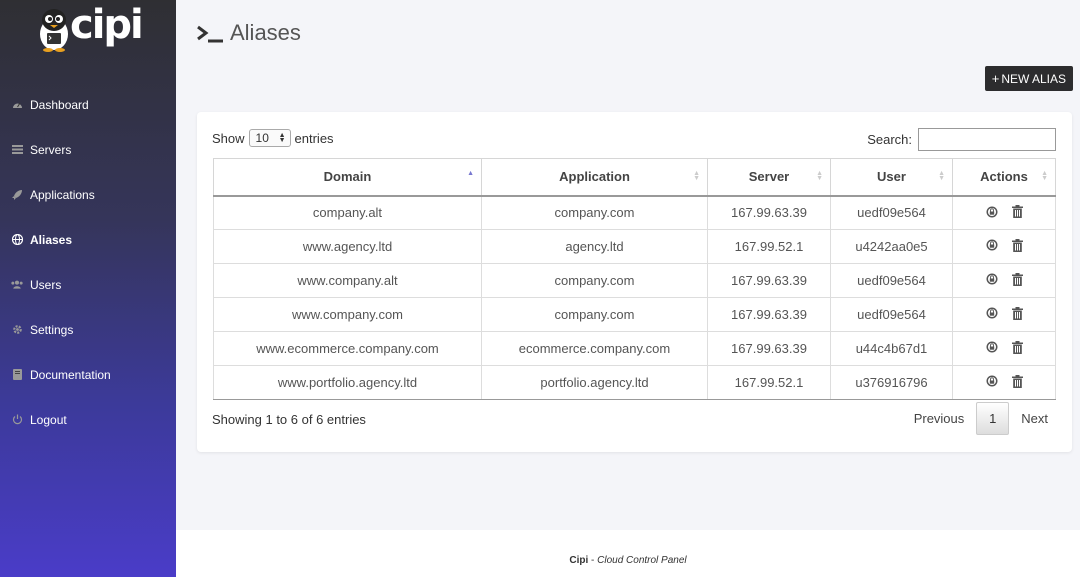 This screenshot has height=577, width=1080. Describe the element at coordinates (347, 314) in the screenshot. I see `cell-domain: www.company.com` at that location.